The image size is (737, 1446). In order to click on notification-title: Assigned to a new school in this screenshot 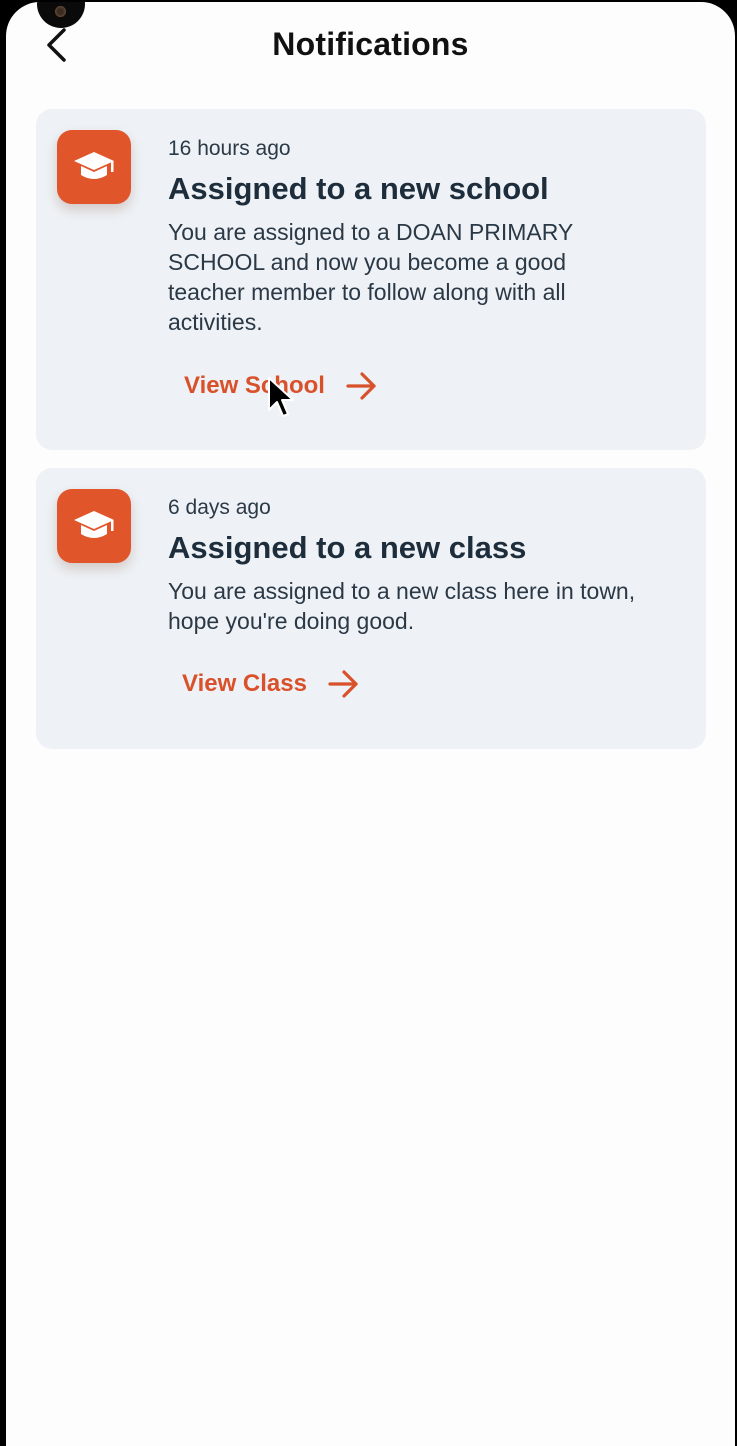, I will do `click(358, 188)`.